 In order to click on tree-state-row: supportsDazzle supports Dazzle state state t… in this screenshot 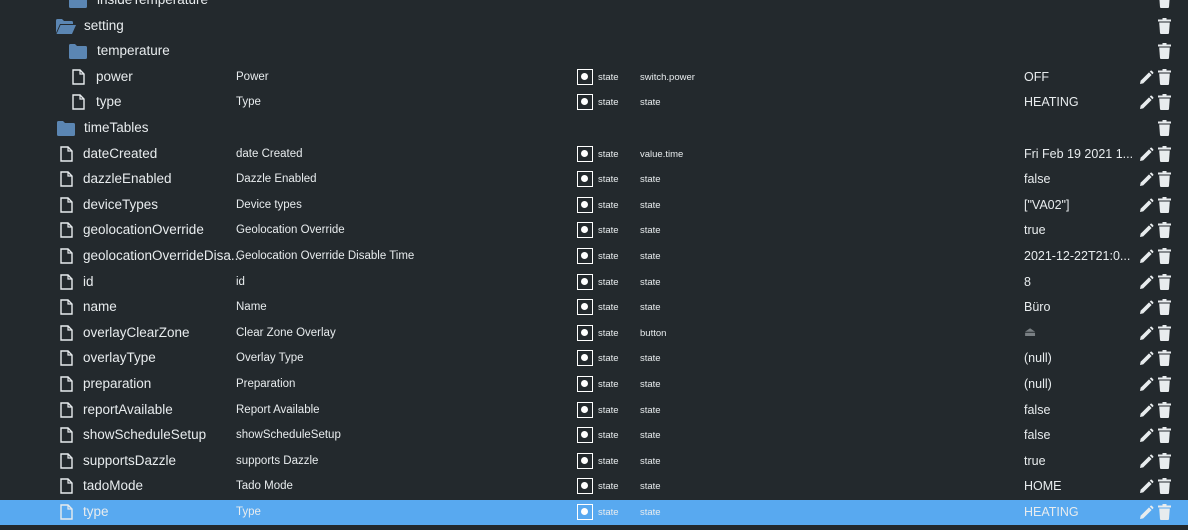, I will do `click(594, 461)`.